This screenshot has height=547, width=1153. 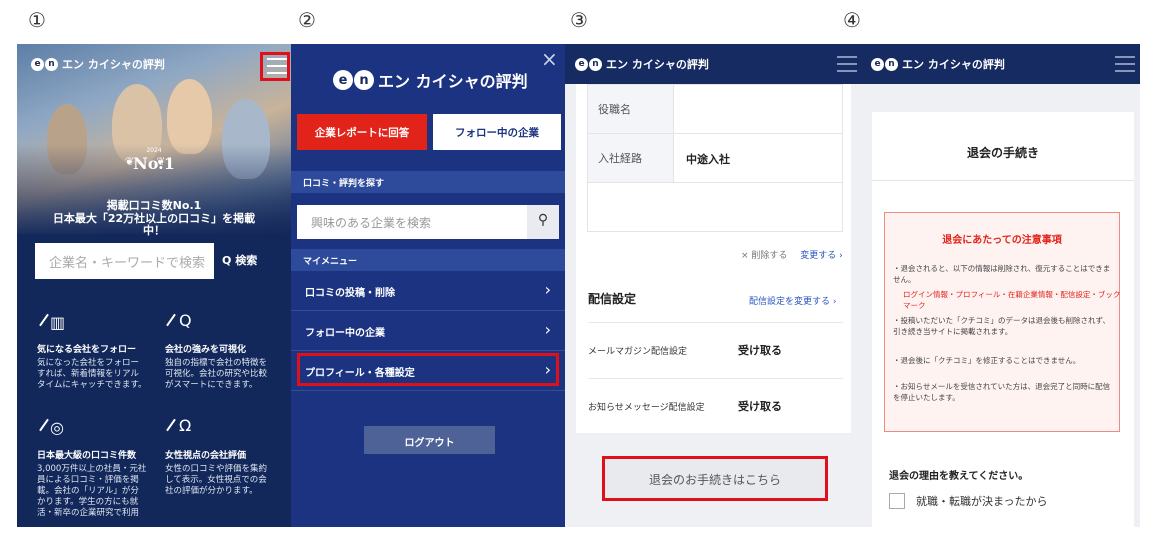 I want to click on menu-item-post-delete: 口コミの投稿・削除 ›, so click(x=428, y=291).